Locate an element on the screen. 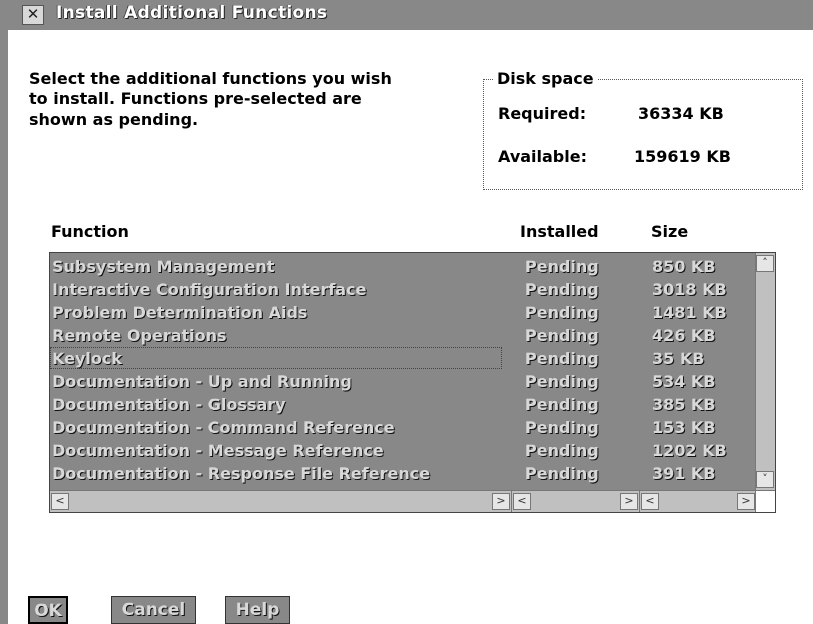 The height and width of the screenshot is (624, 813). system-menu-icon: ✕ is located at coordinates (33, 15).